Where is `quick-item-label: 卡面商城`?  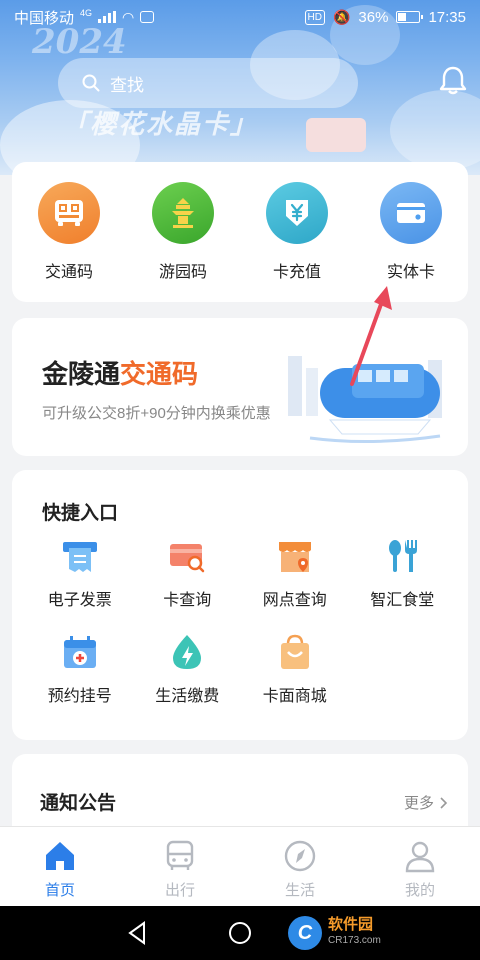 quick-item-label: 卡面商城 is located at coordinates (294, 696).